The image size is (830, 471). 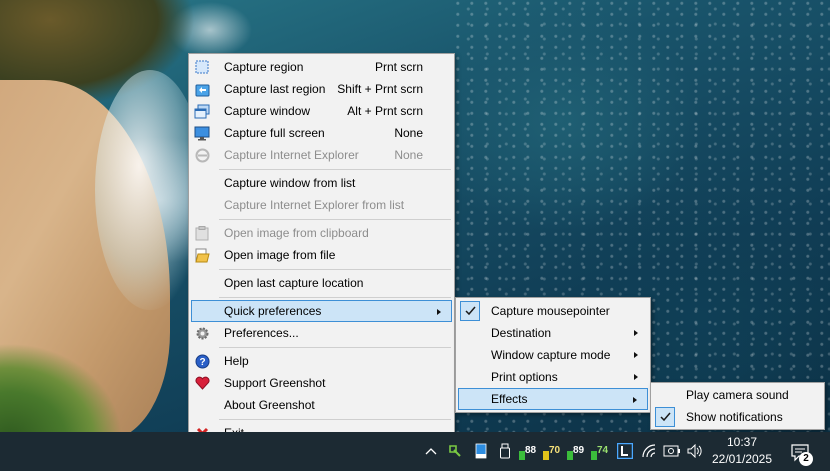 I want to click on menu-item-label: Play camera sound, so click(x=737, y=395).